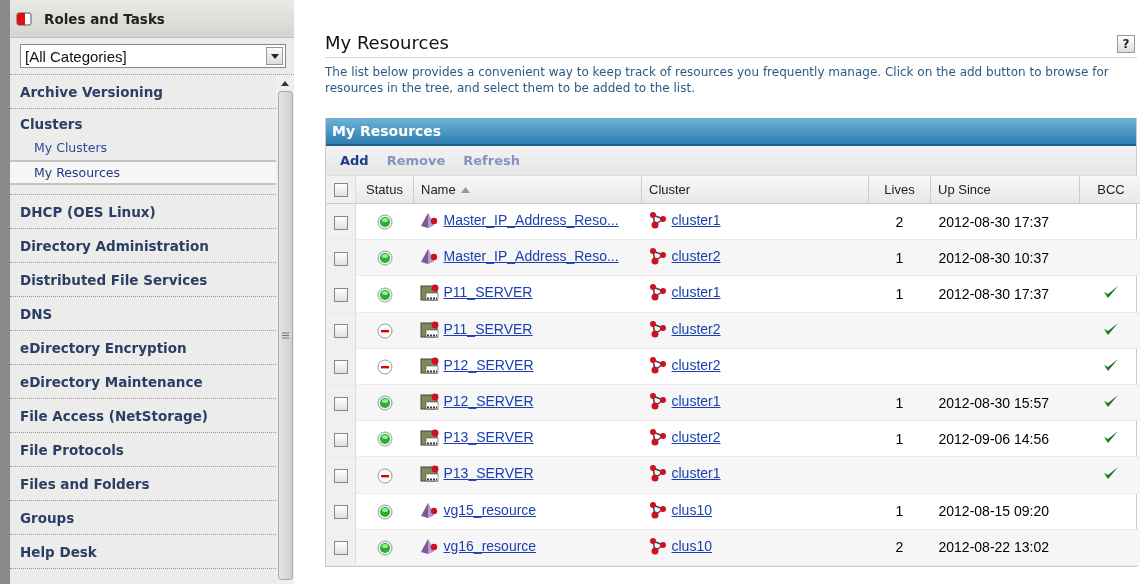  What do you see at coordinates (285, 335) in the screenshot?
I see `grip-icon` at bounding box center [285, 335].